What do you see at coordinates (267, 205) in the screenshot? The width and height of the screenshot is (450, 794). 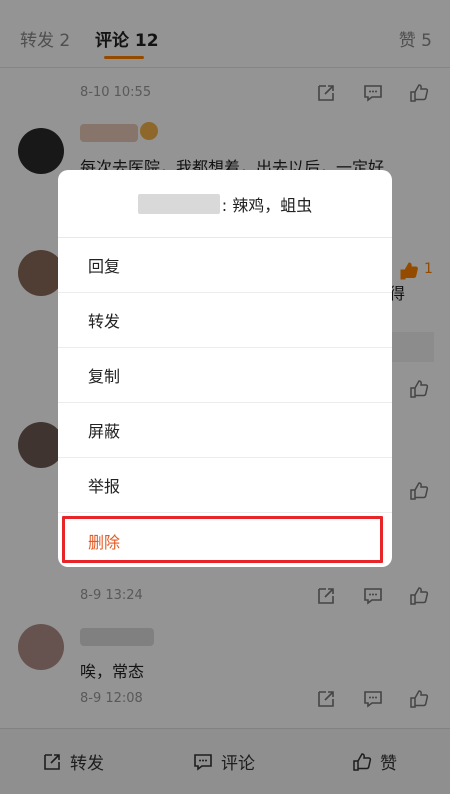 I see `dialog-comment-preview: : 辣鸡，蛆虫` at bounding box center [267, 205].